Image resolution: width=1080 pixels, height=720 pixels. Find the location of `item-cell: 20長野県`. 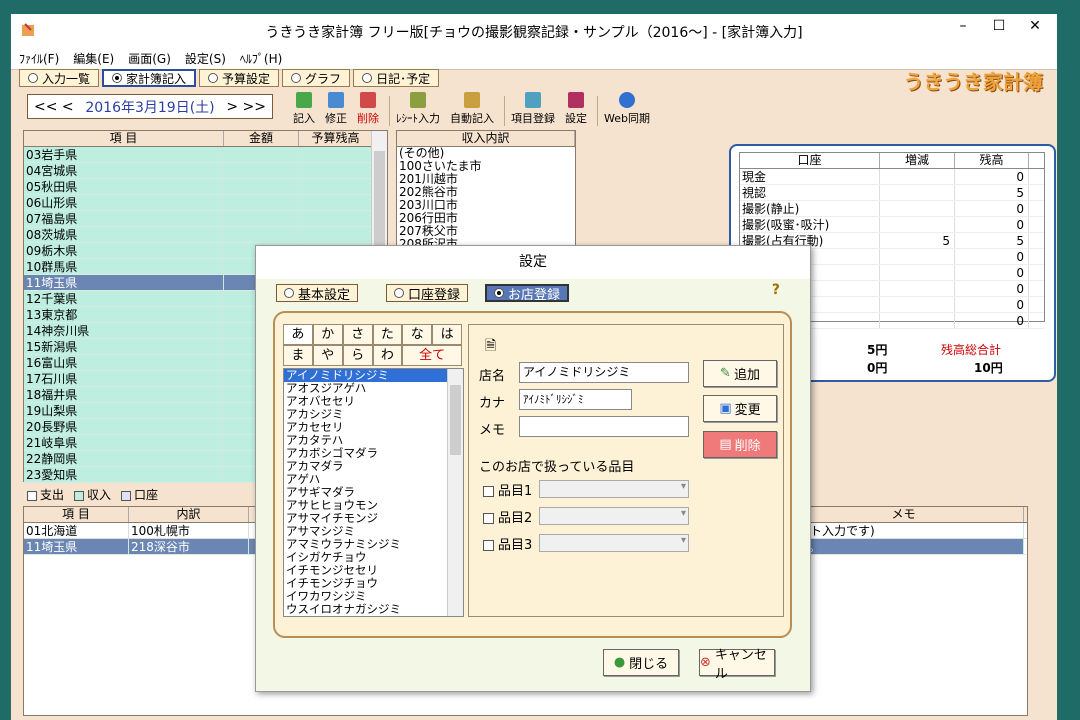

item-cell: 20長野県 is located at coordinates (124, 426).